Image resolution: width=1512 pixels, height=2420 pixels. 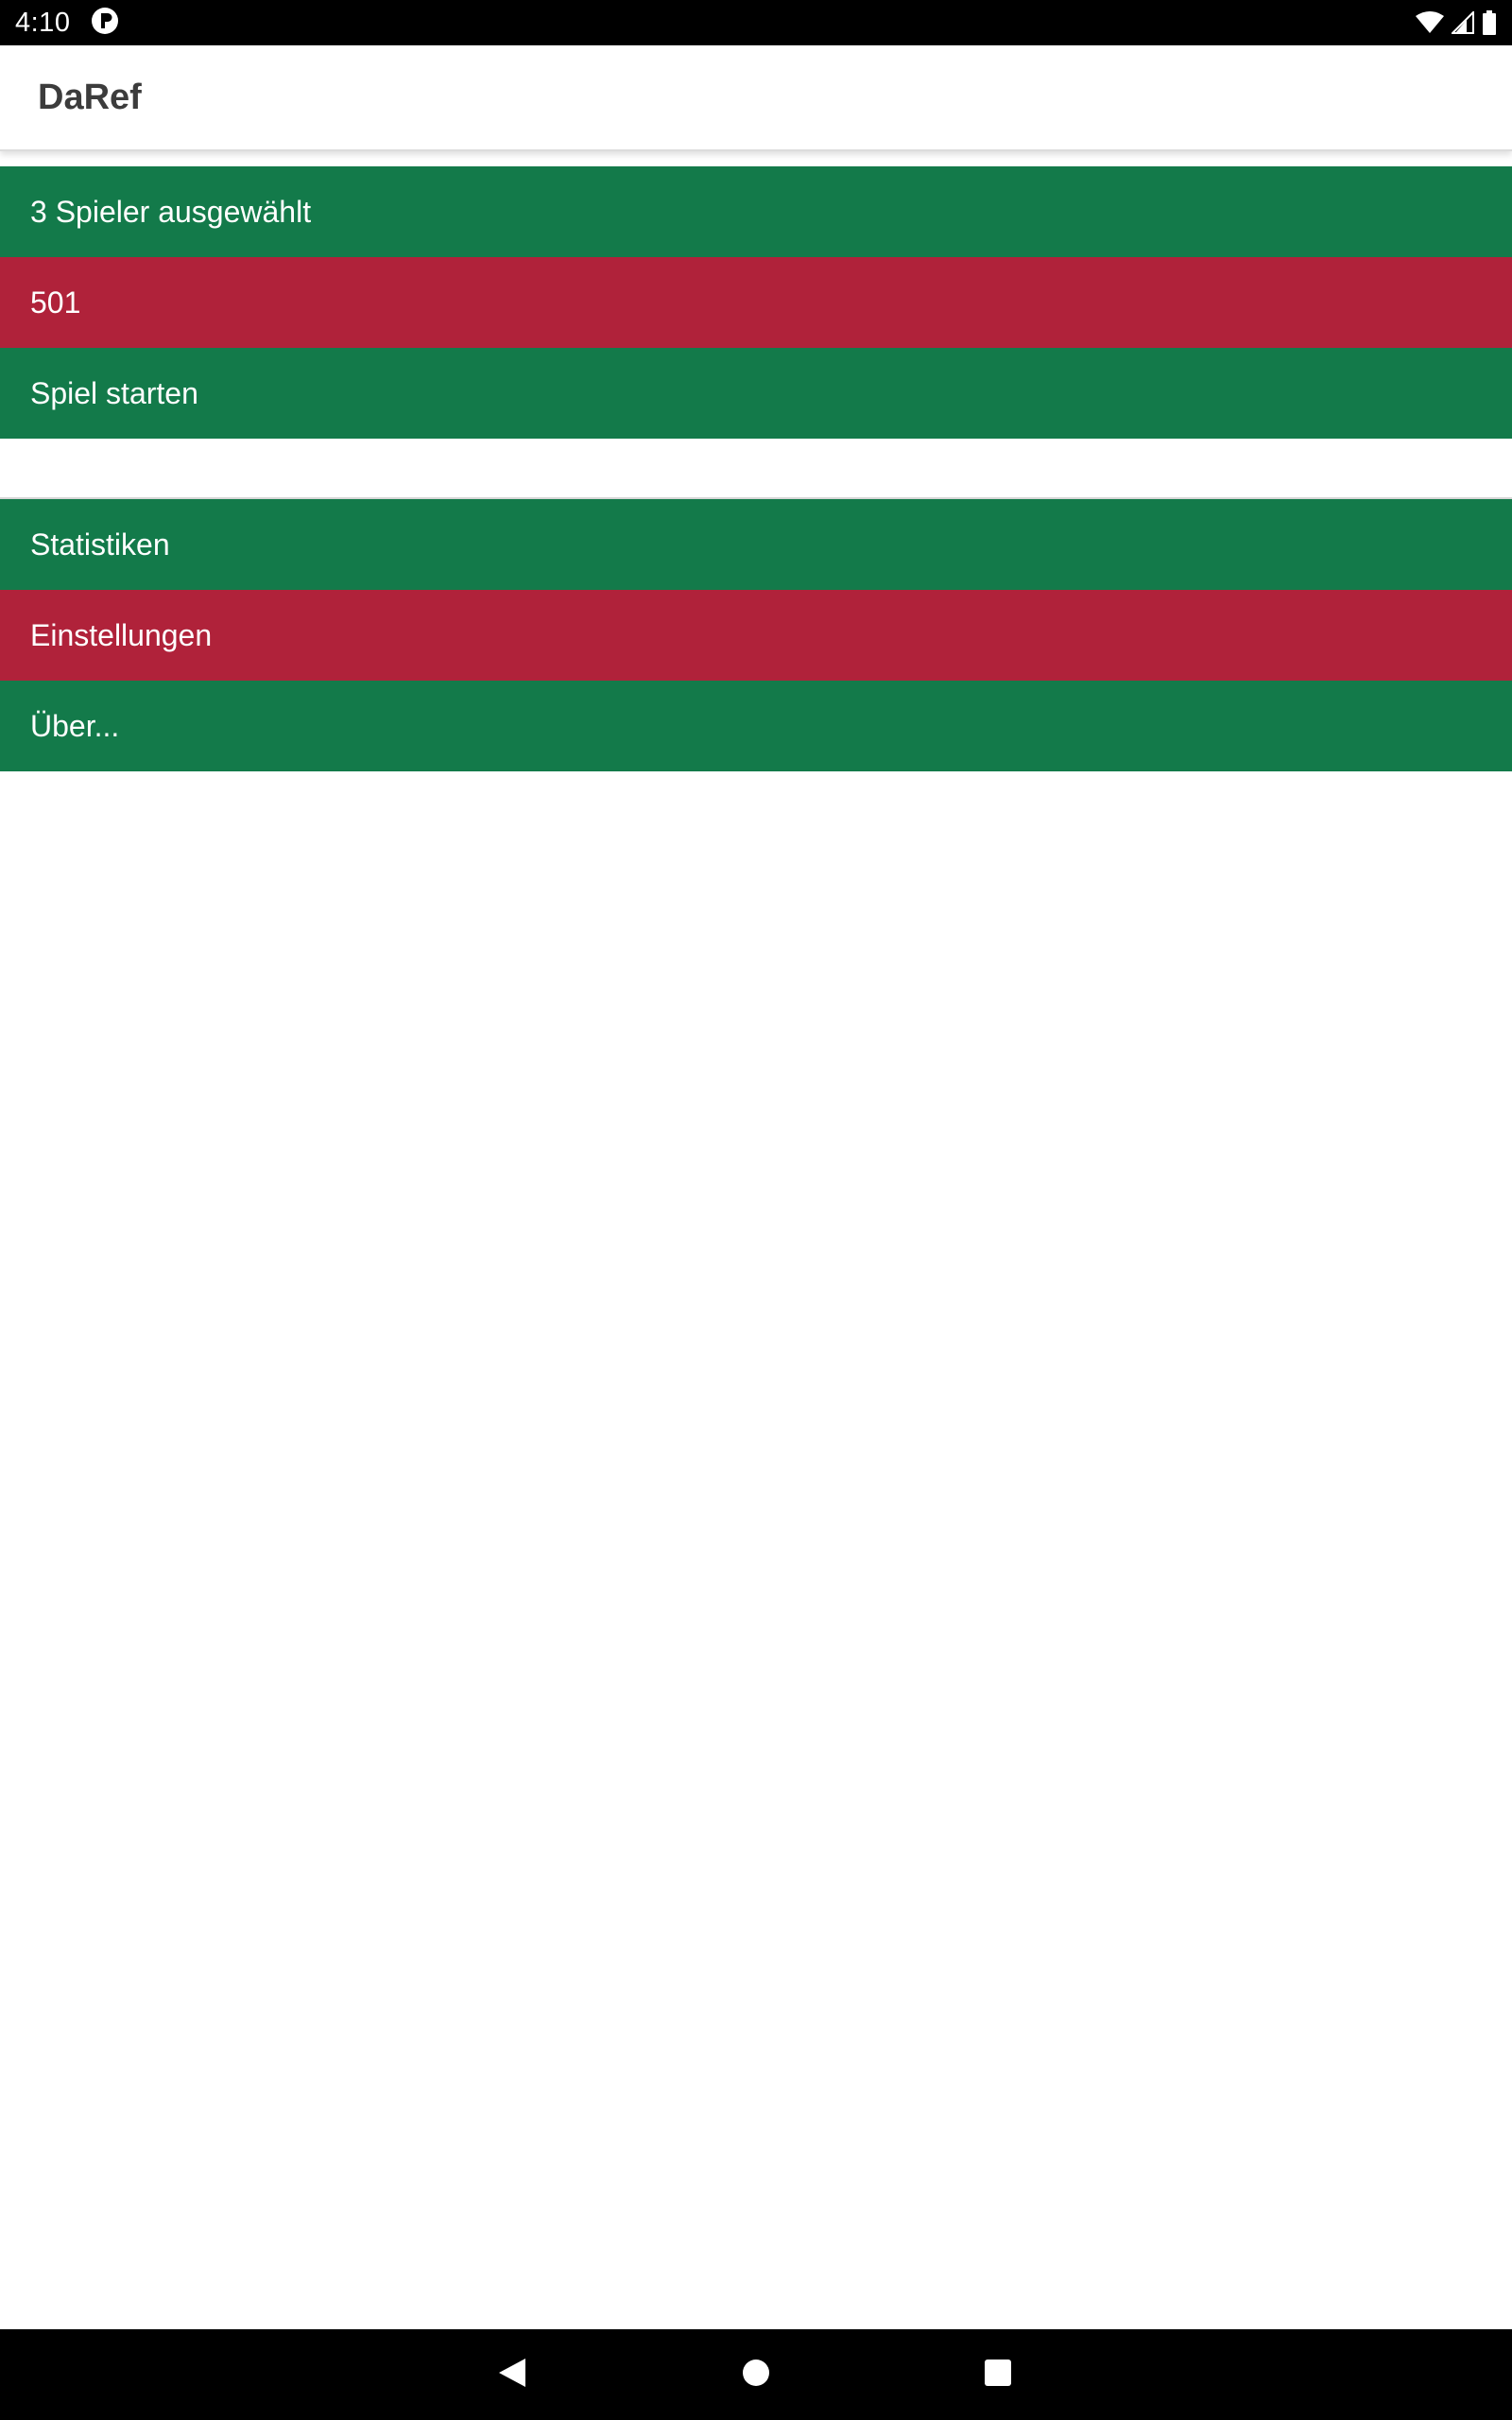 What do you see at coordinates (43, 22) in the screenshot?
I see `status-time: 4:10` at bounding box center [43, 22].